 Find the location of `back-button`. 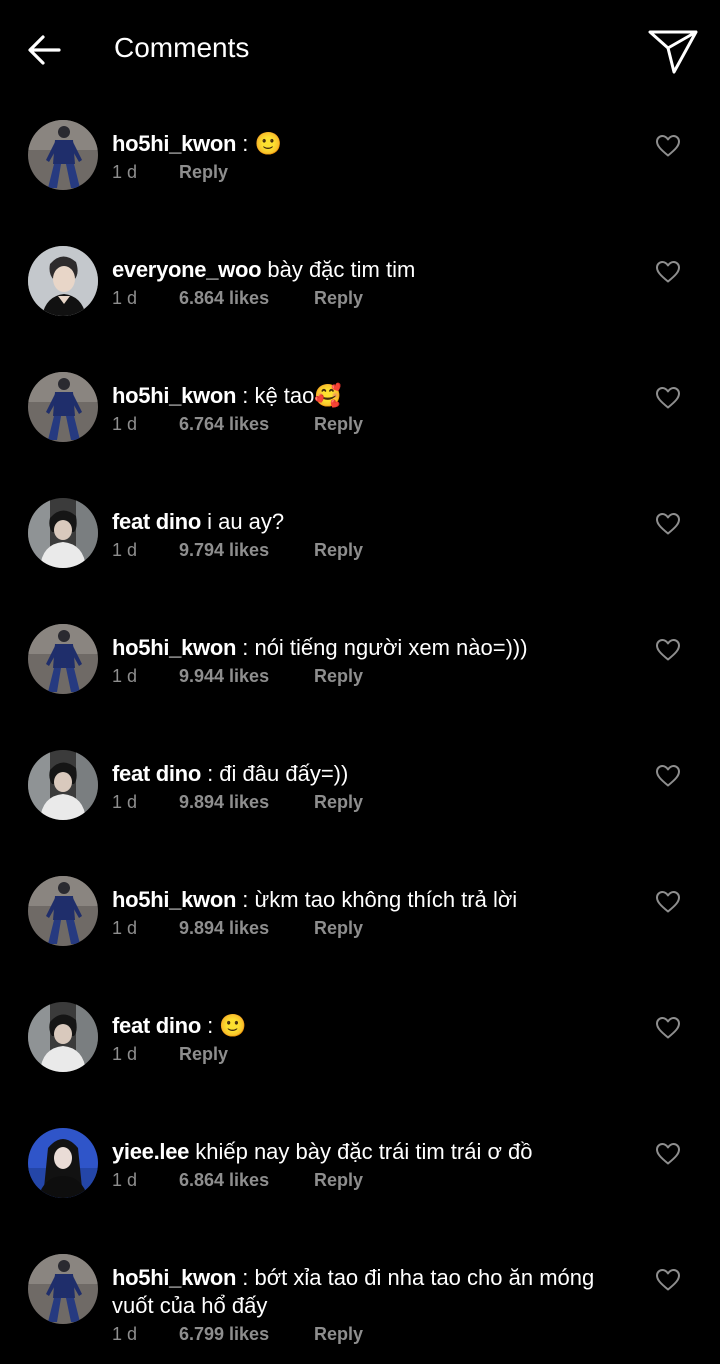

back-button is located at coordinates (44, 50).